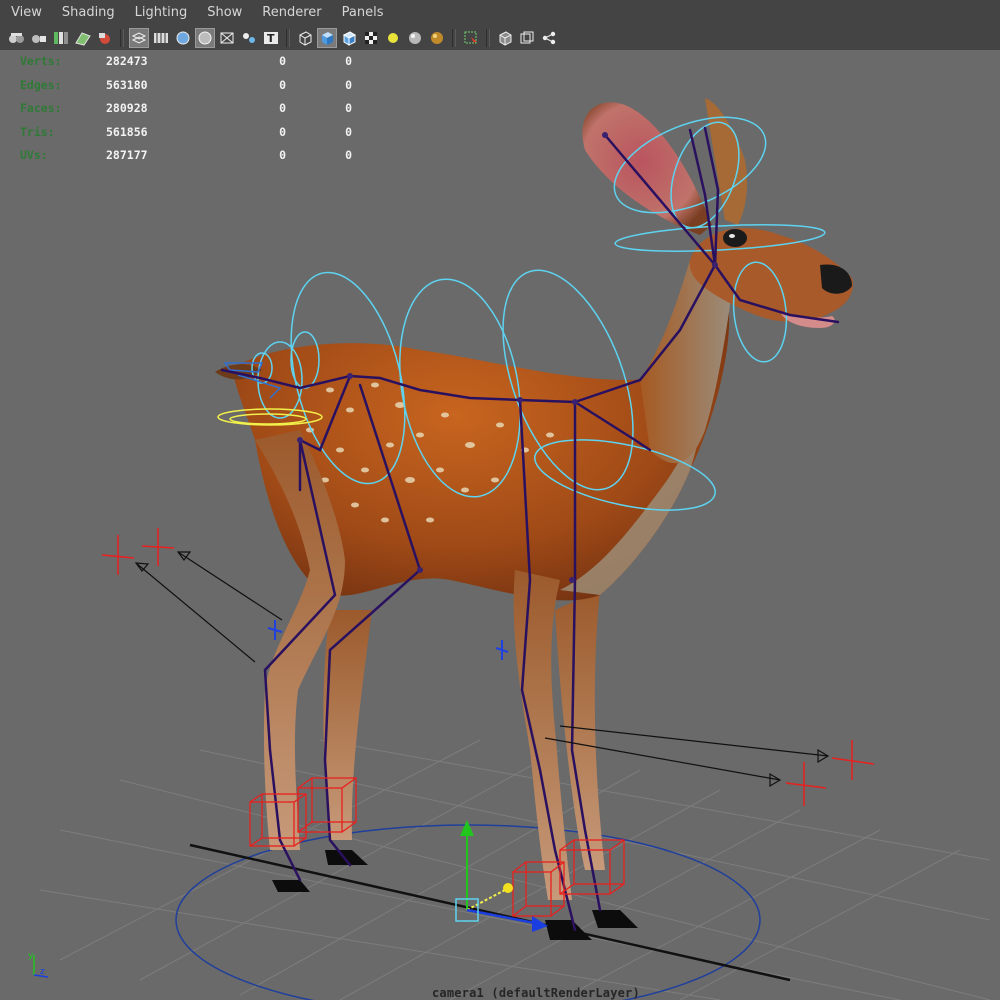  I want to click on panel-toolbar: T, so click(500, 38).